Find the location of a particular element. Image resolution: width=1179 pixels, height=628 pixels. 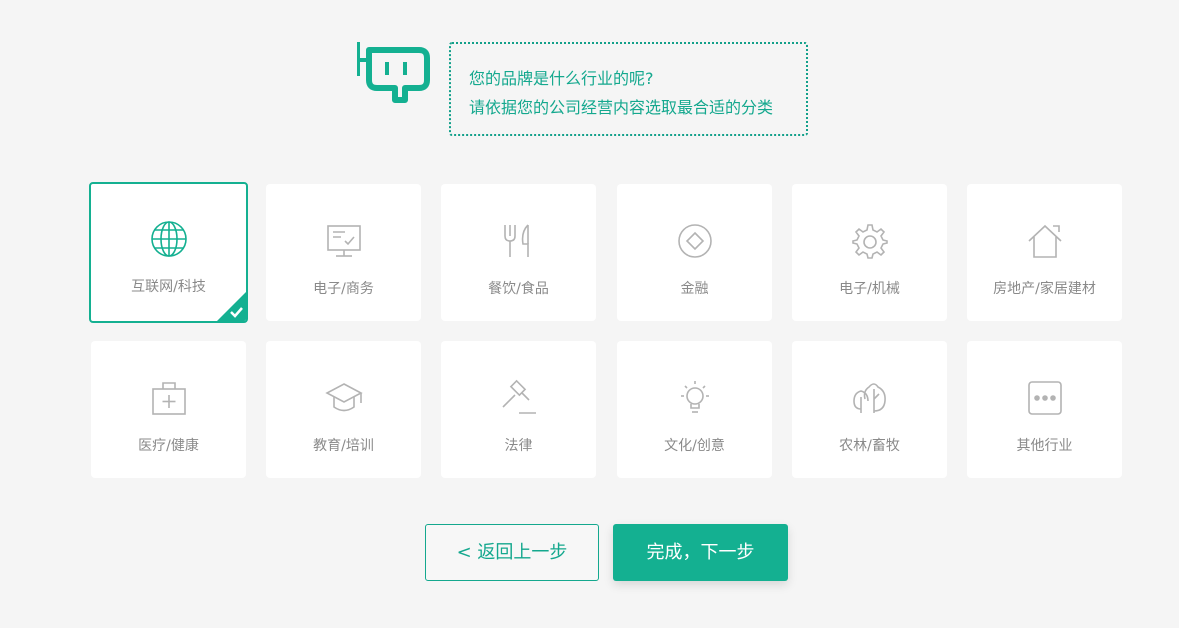

industry-card-finance: 金融 is located at coordinates (694, 252).